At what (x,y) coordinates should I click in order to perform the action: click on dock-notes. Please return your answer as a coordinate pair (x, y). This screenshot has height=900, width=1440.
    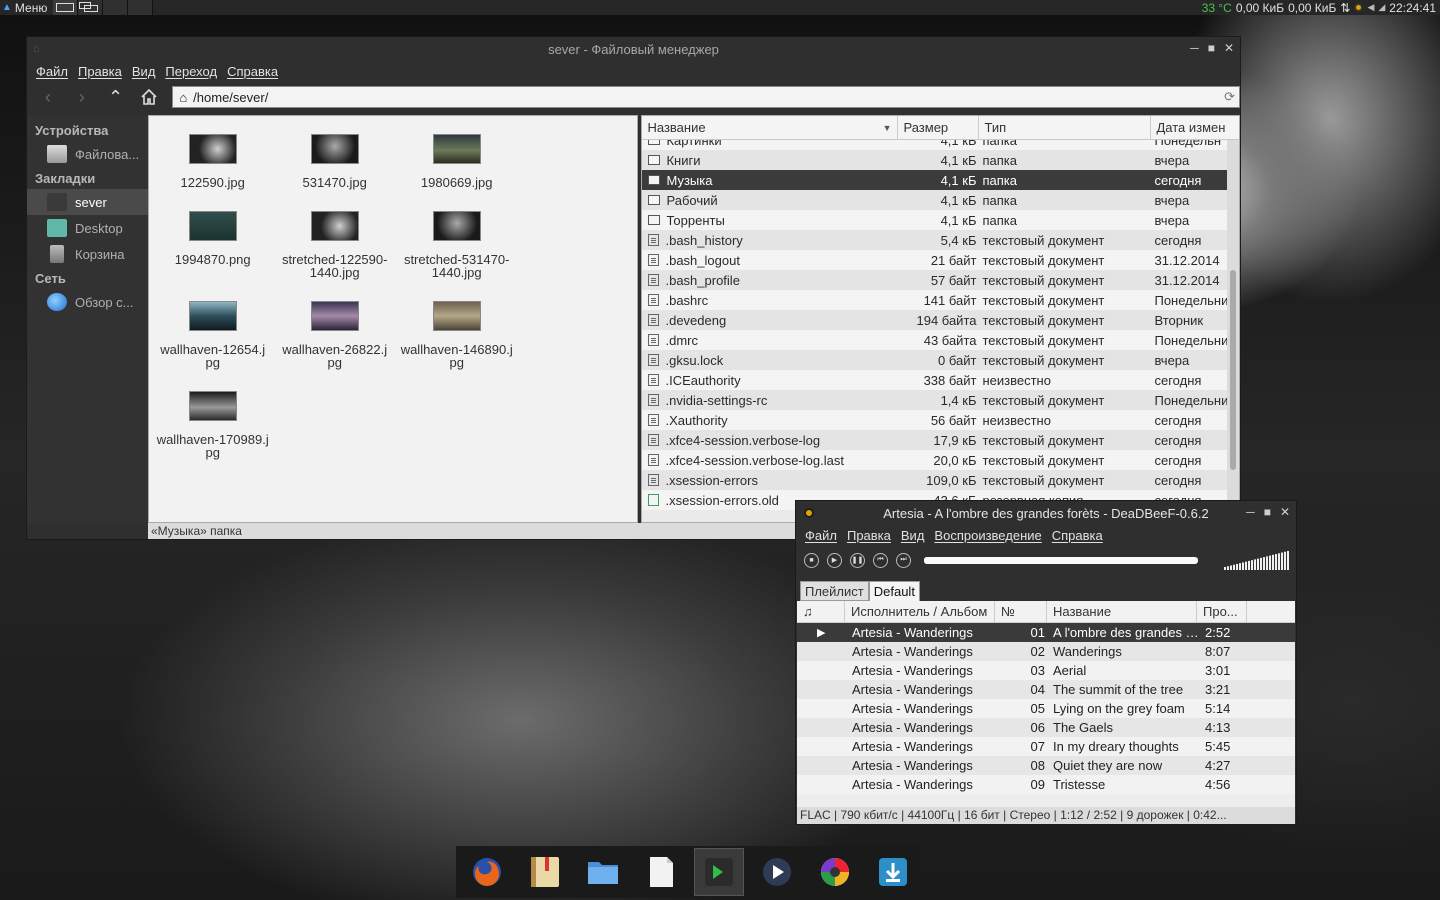
    Looking at the image, I should click on (545, 872).